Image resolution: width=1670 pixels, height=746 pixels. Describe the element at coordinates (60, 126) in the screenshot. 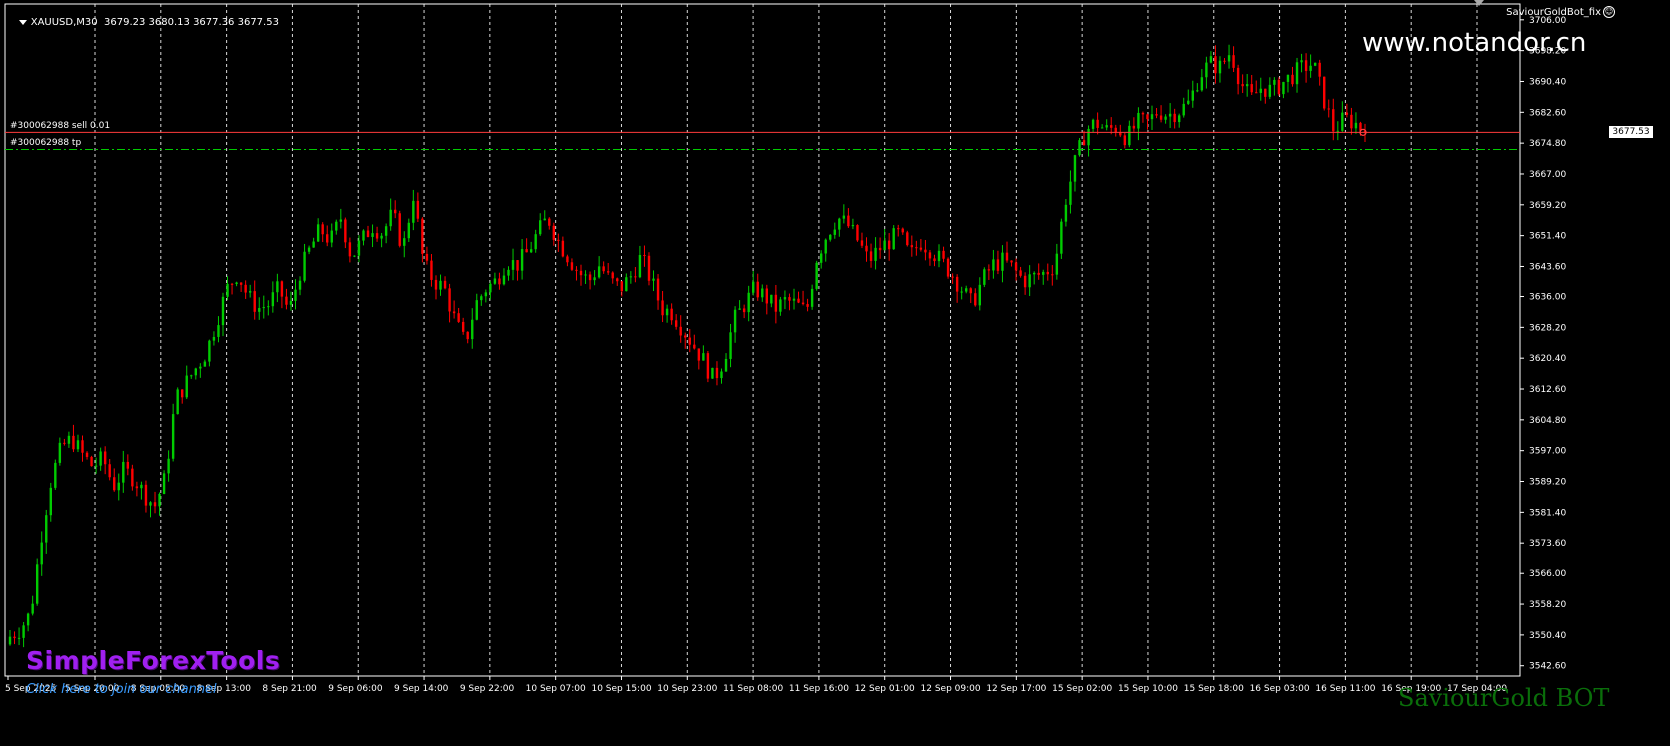

I see `sell-order-label: #300062988 sell 0.01` at that location.